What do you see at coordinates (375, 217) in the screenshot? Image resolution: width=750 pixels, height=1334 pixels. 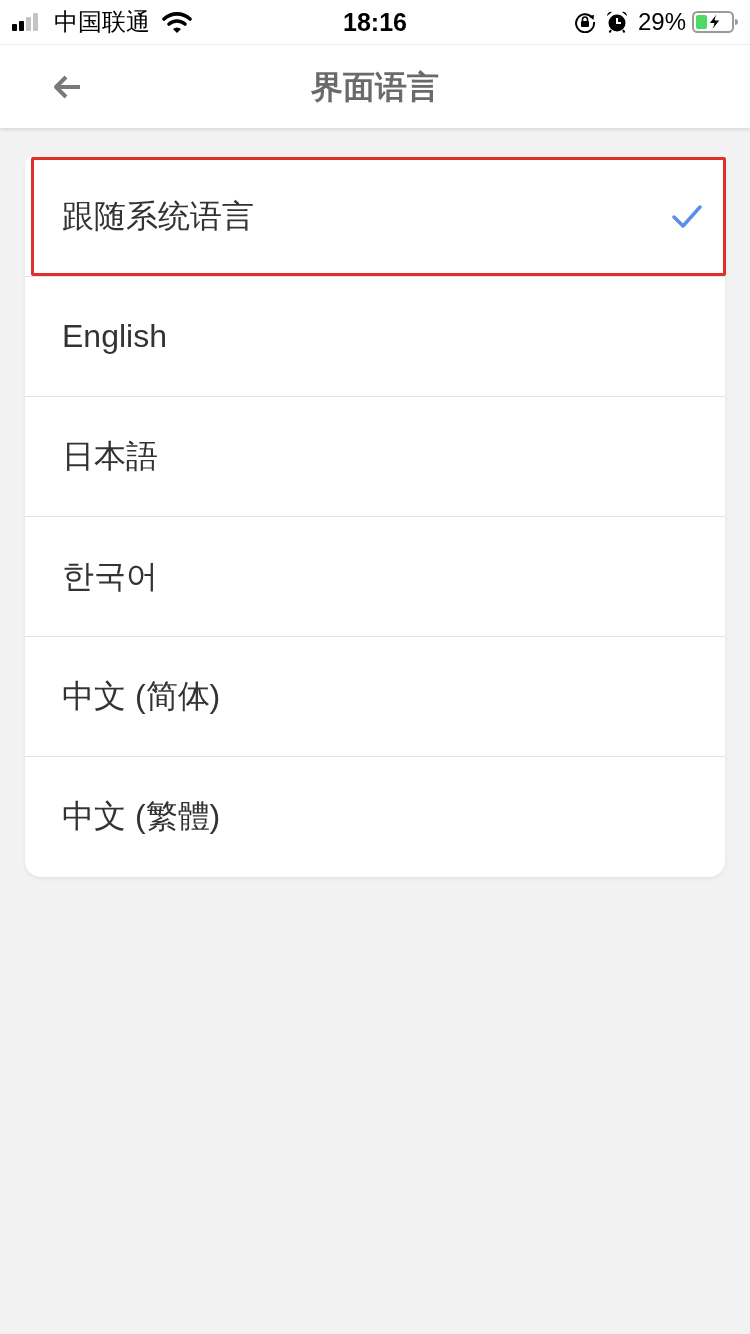 I see `language-option: 跟随系统语言` at bounding box center [375, 217].